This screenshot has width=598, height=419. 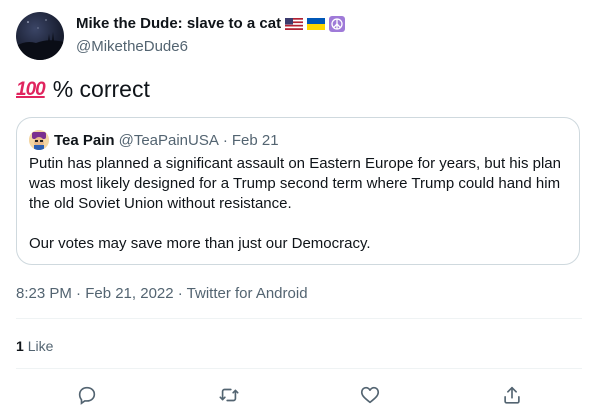 I want to click on heart-icon, so click(x=370, y=395).